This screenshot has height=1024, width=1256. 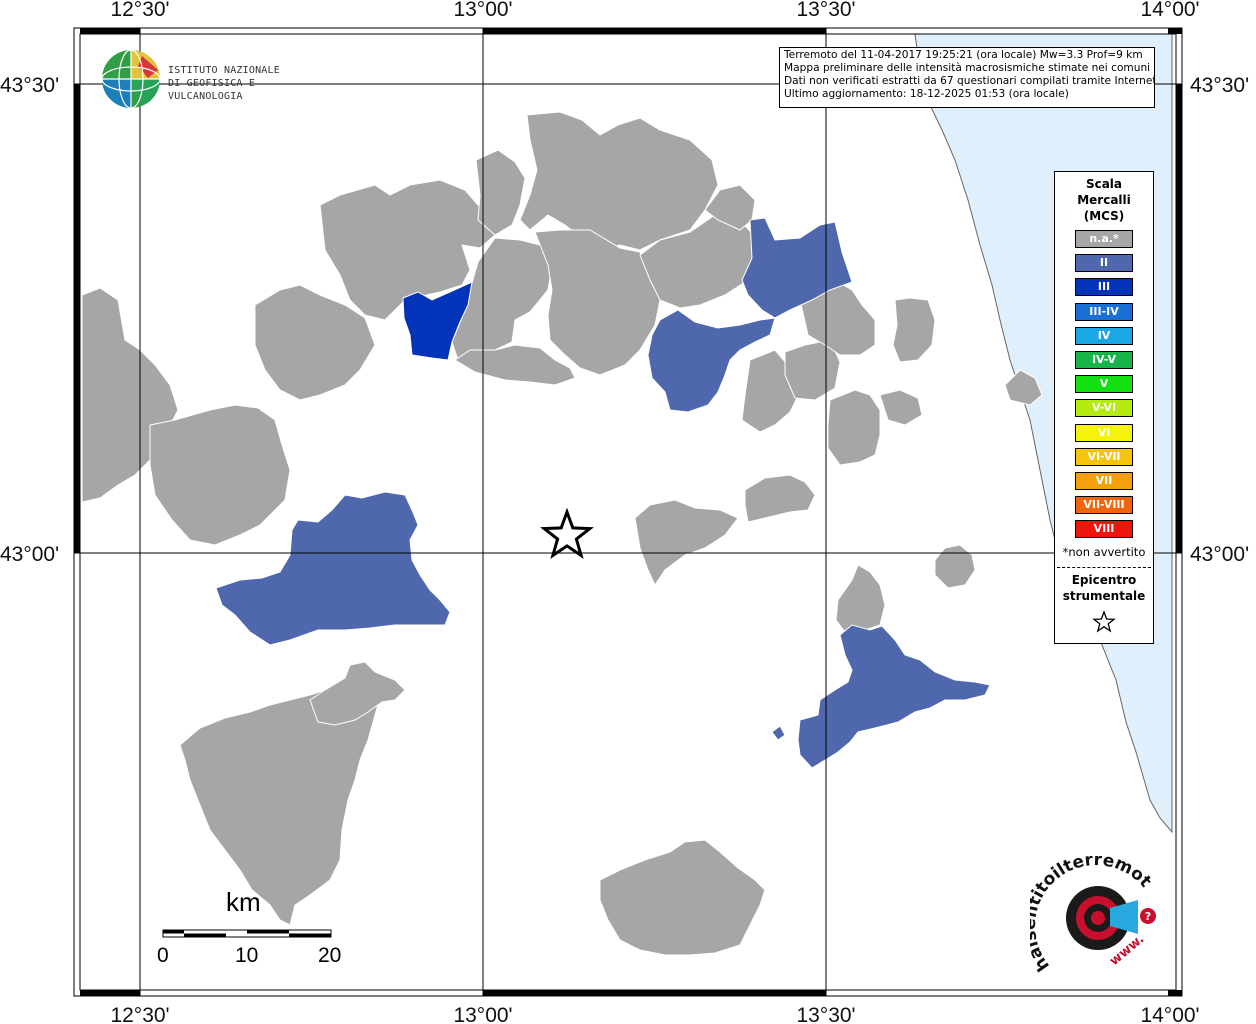 What do you see at coordinates (1104, 588) in the screenshot?
I see `legend-epicenter-label: Epicentro strumentale` at bounding box center [1104, 588].